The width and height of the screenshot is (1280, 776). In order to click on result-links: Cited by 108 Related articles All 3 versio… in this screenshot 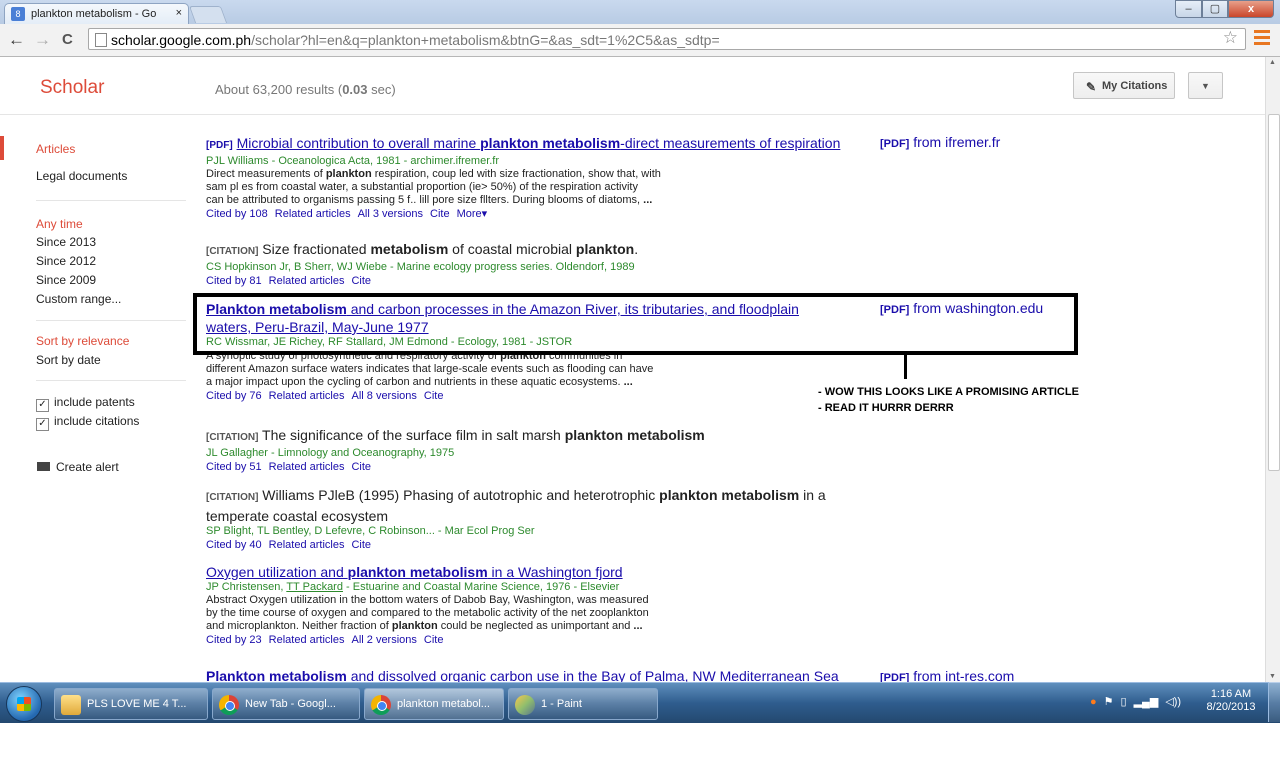, I will do `click(546, 214)`.